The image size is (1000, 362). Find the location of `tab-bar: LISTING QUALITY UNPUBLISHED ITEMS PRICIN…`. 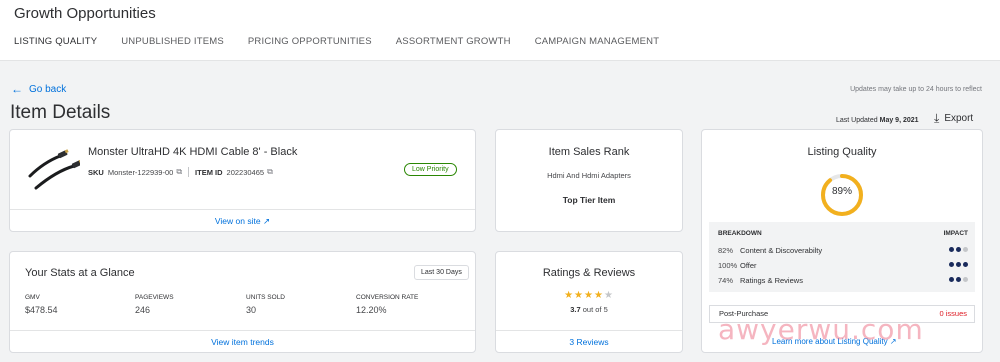

tab-bar: LISTING QUALITY UNPUBLISHED ITEMS PRICIN… is located at coordinates (348, 49).